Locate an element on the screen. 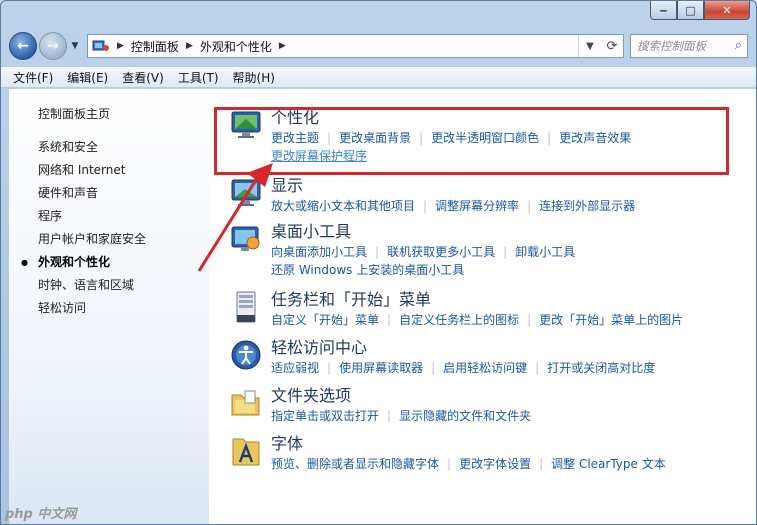 The width and height of the screenshot is (757, 525). section-title: 桌面小工具 is located at coordinates (513, 232).